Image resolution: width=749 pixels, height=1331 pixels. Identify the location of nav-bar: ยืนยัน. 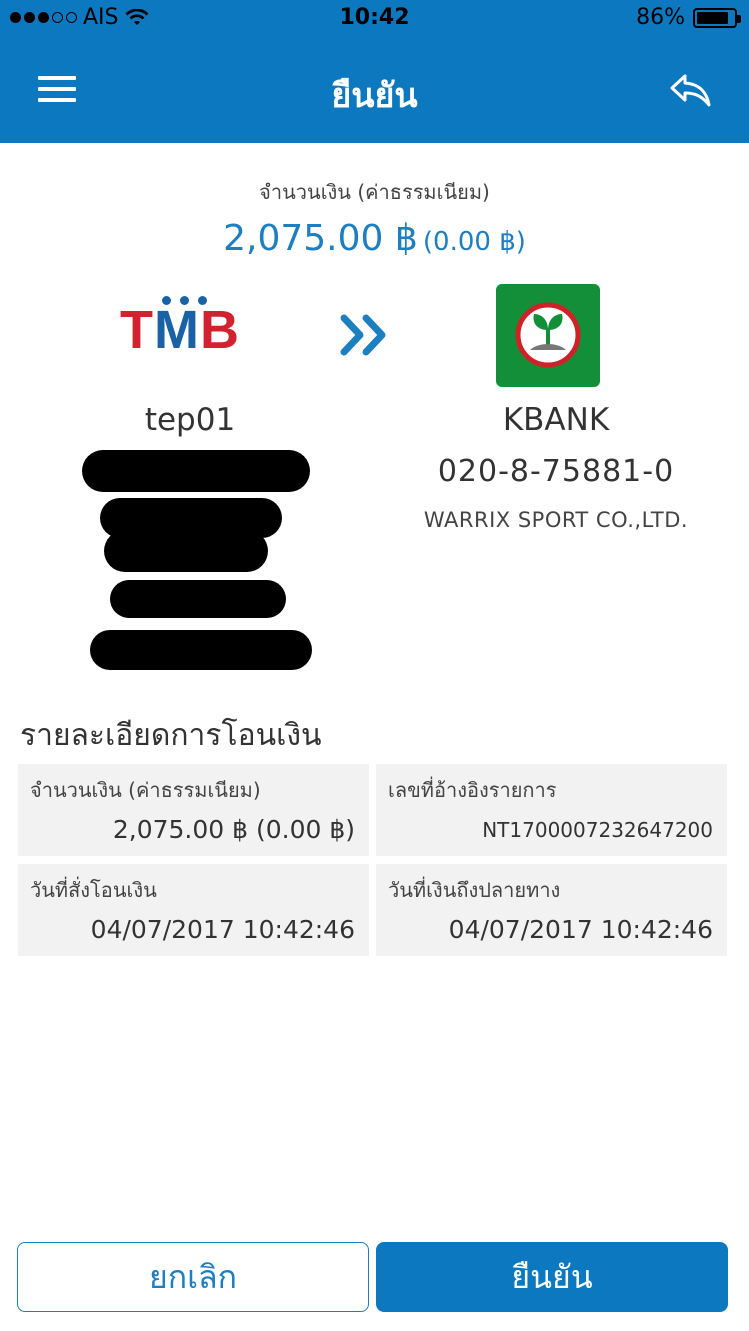
(374, 90).